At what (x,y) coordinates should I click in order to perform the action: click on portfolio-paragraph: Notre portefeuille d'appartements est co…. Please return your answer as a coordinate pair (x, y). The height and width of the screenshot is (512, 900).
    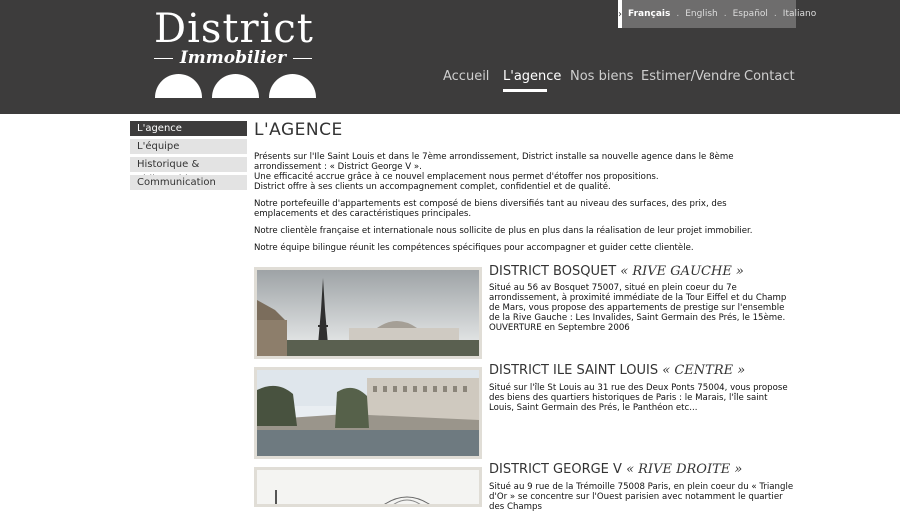
    Looking at the image, I should click on (490, 209).